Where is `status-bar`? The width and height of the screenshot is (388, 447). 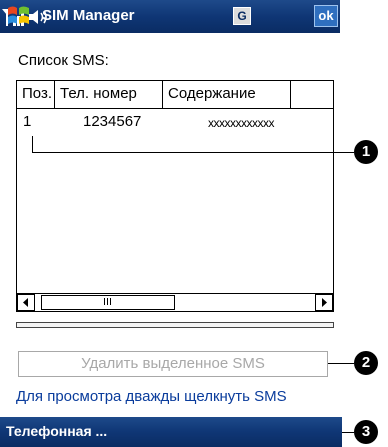 status-bar is located at coordinates (175, 325).